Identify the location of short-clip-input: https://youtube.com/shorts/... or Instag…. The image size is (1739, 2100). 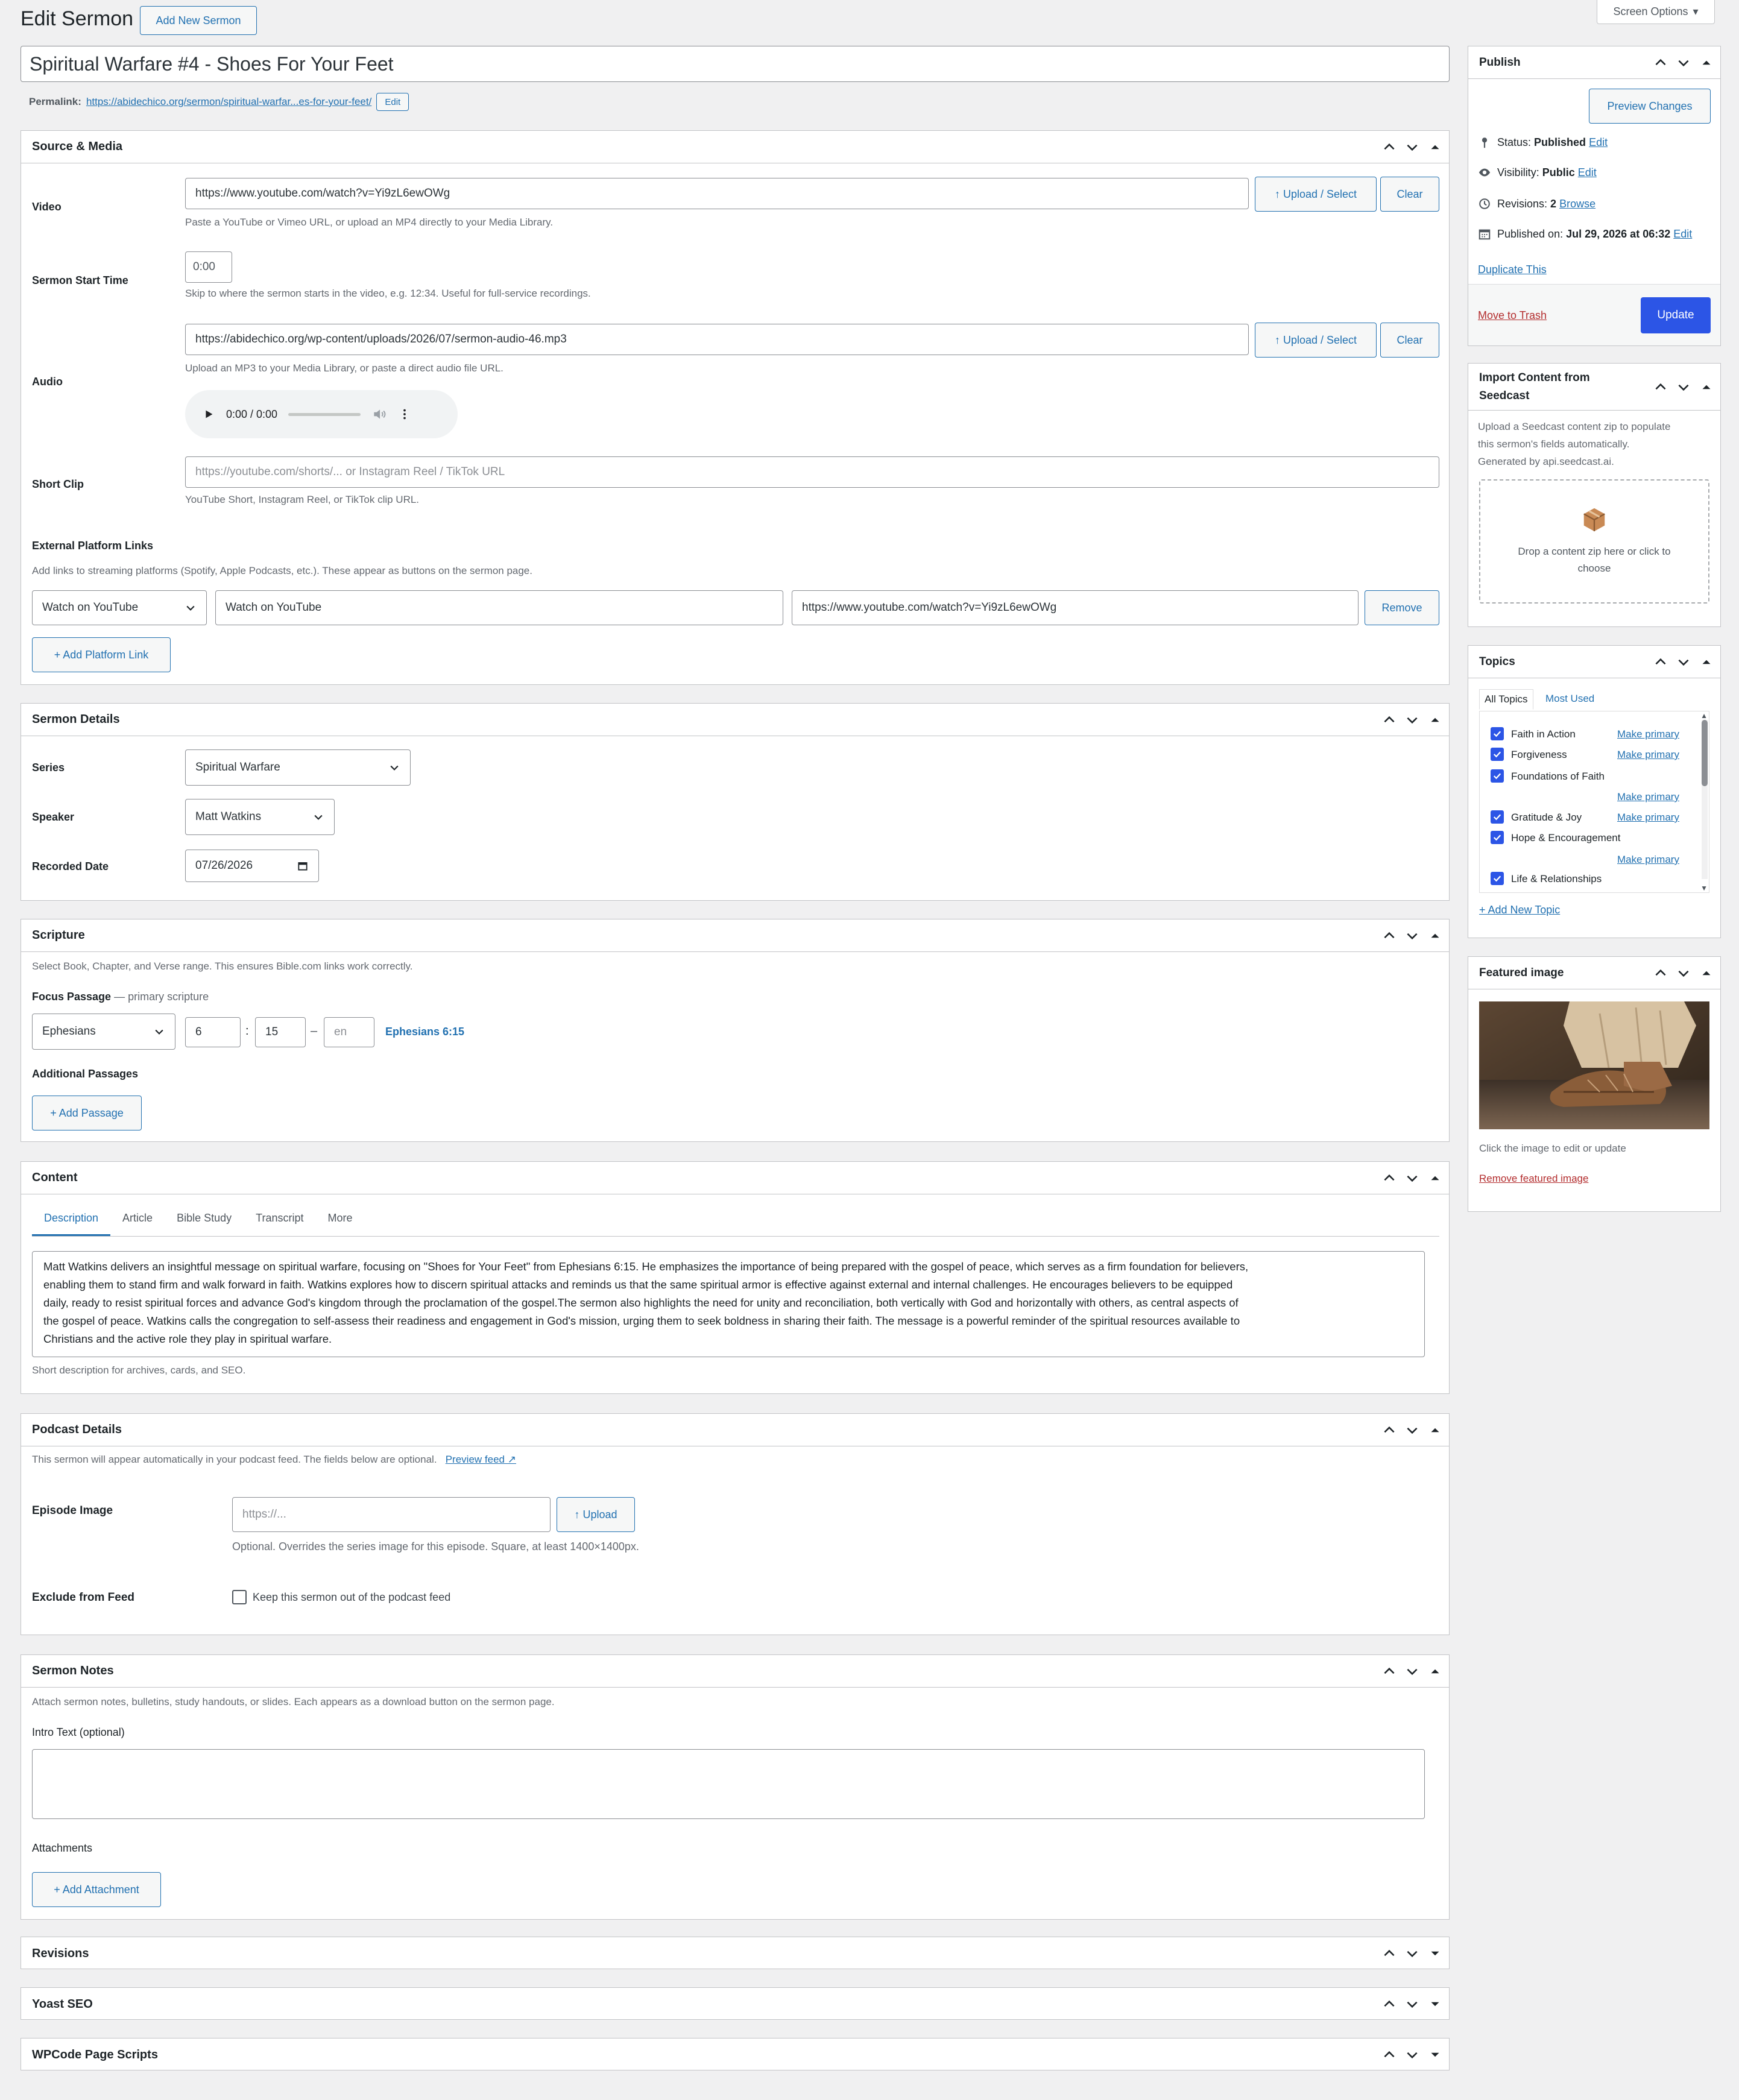
(812, 472).